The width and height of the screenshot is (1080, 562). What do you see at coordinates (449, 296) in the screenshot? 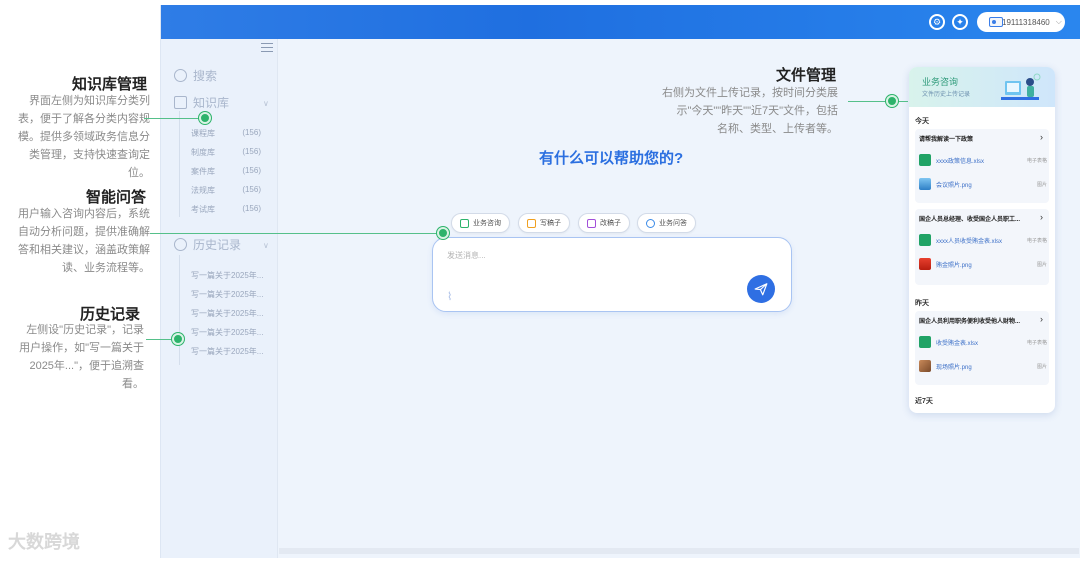
I see `attachment-icon: ⌇` at bounding box center [449, 296].